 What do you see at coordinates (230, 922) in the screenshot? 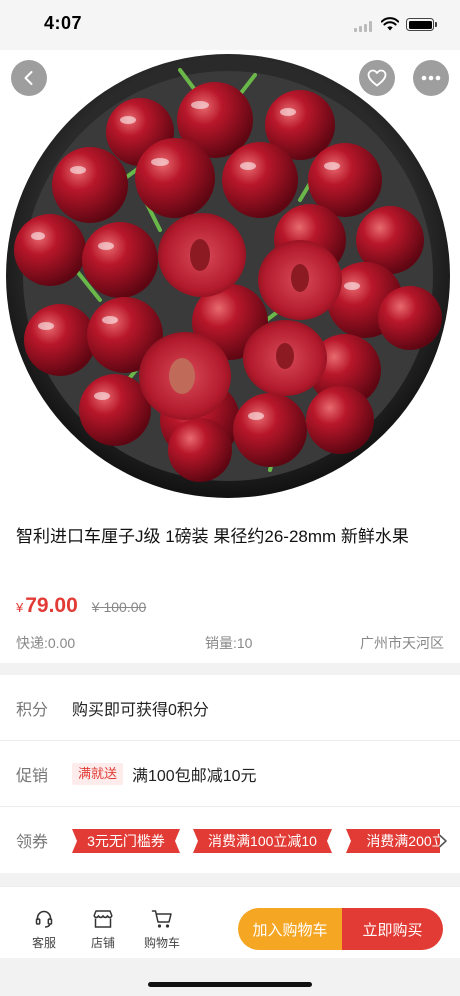
I see `bottom-action-bar: 客服 店铺 购物车 加入购物车 立即购买` at bounding box center [230, 922].